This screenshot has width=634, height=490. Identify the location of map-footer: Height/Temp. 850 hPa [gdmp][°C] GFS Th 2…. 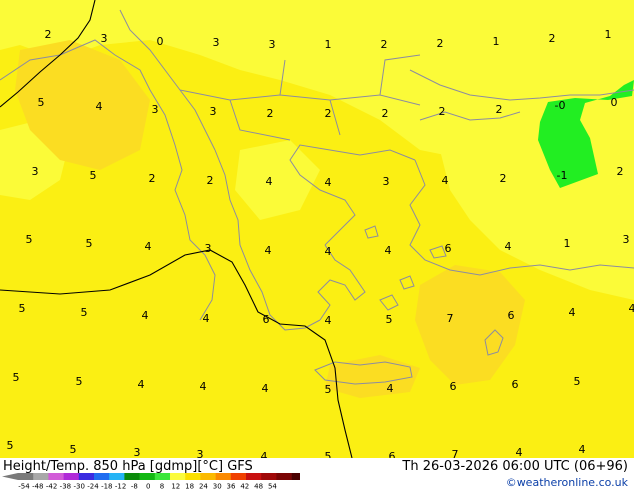
(317, 474).